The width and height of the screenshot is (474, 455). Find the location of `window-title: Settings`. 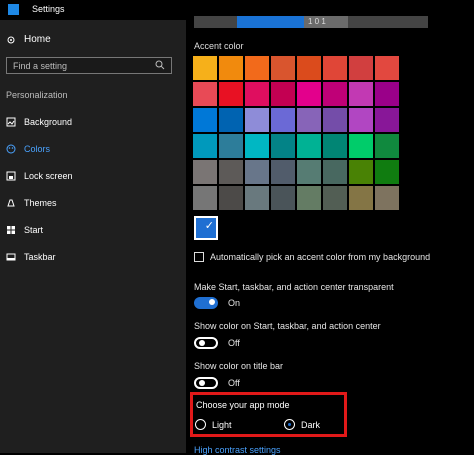

window-title: Settings is located at coordinates (48, 9).